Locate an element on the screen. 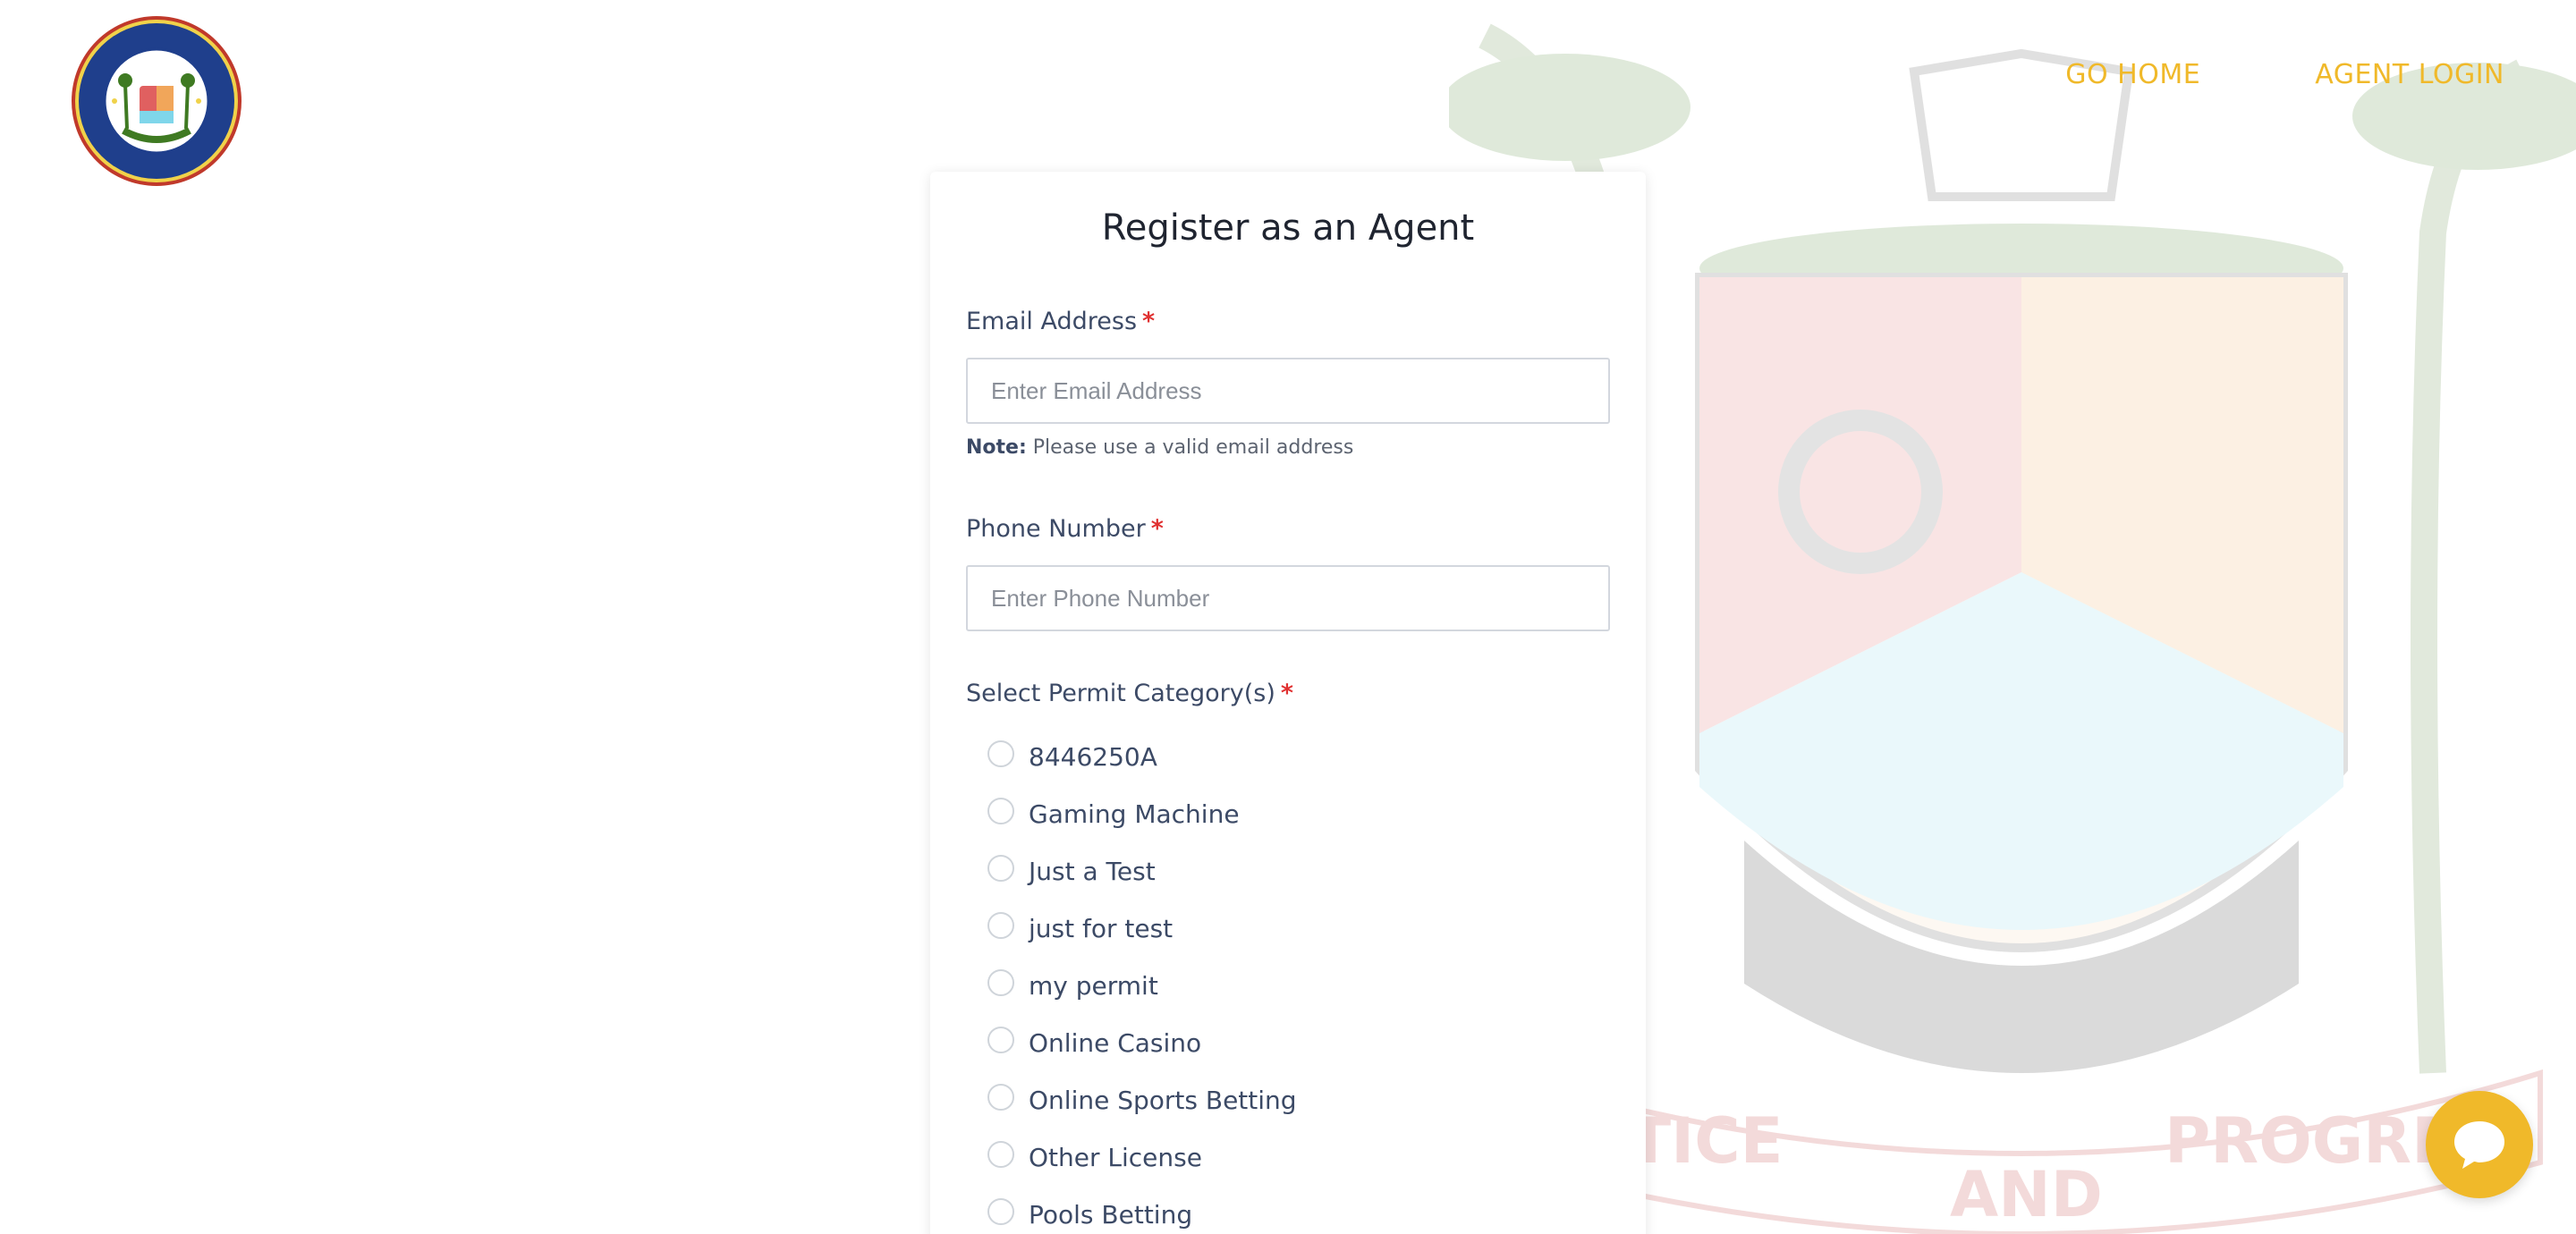 This screenshot has height=1234, width=2576. permit-option: Online Sports Betting is located at coordinates (1142, 1099).